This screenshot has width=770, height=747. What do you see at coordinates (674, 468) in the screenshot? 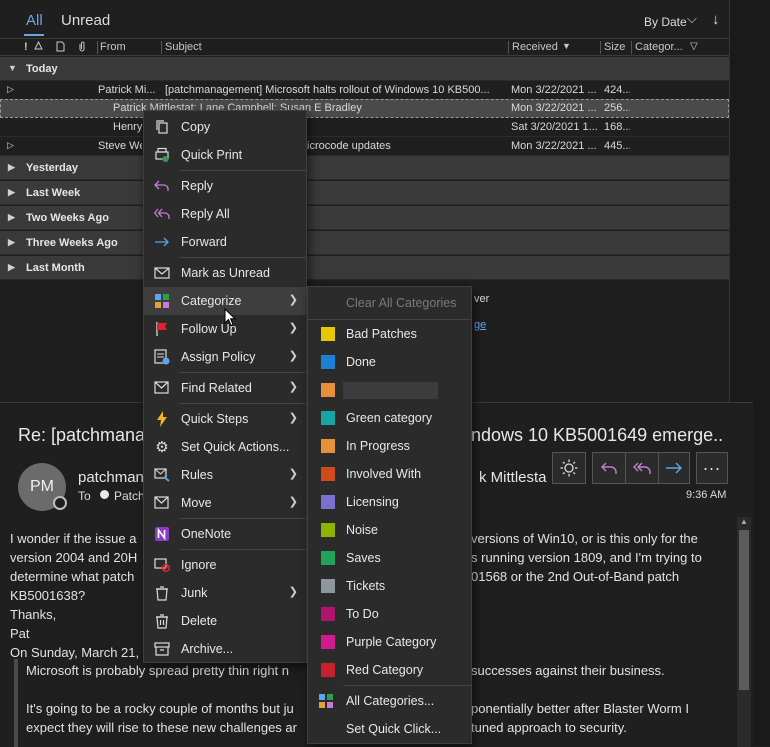
I see `forward-button` at bounding box center [674, 468].